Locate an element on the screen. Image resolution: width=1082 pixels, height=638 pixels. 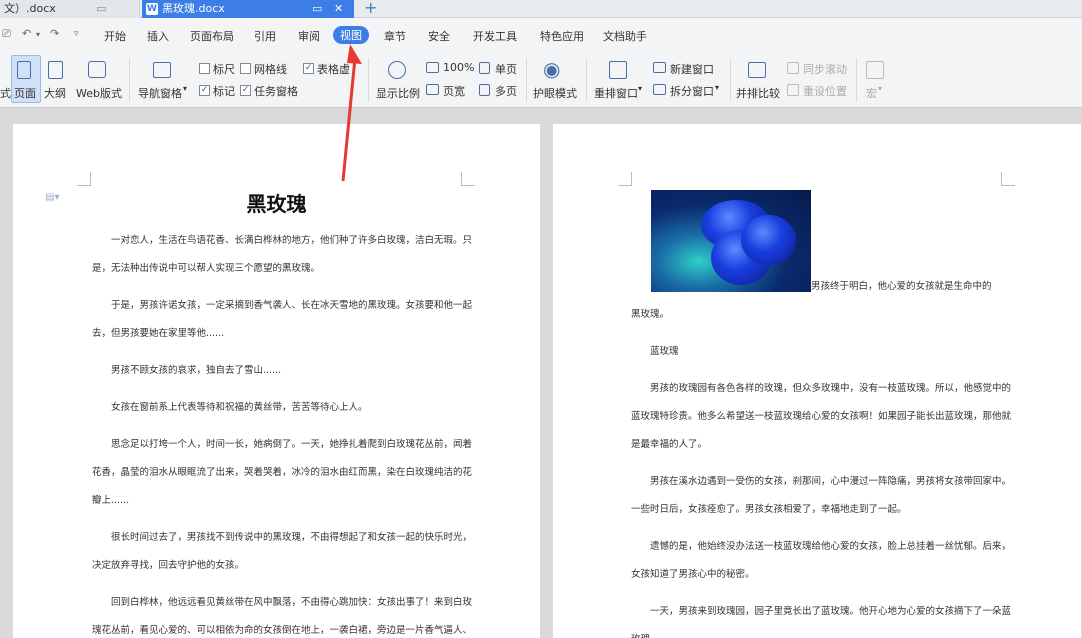
ruler-label: 标尺 is located at coordinates (224, 69).